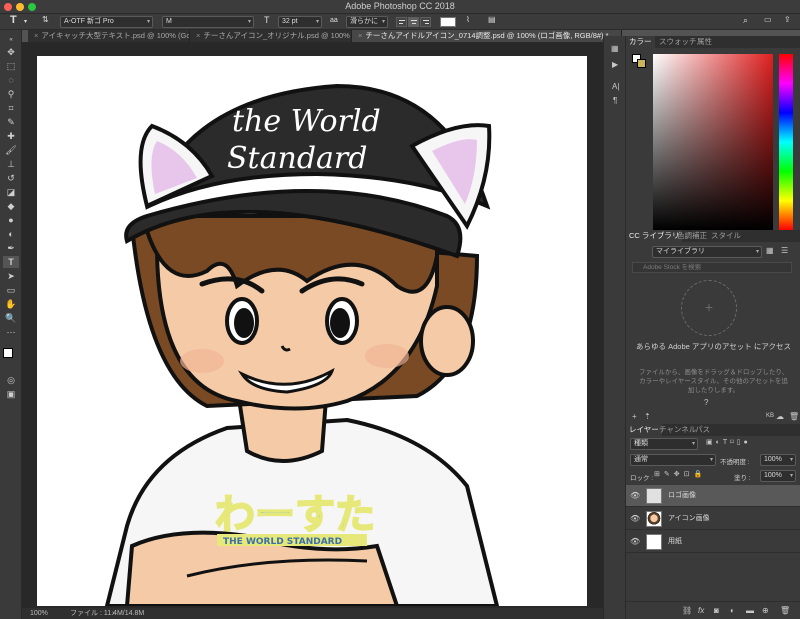  Describe the element at coordinates (673, 460) in the screenshot. I see `blend-mode-select: 通常 ▾` at that location.